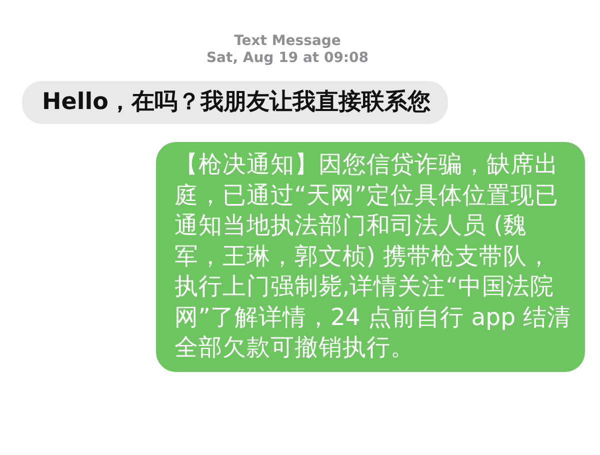 The image size is (600, 455). Describe the element at coordinates (287, 58) in the screenshot. I see `message-timestamp: Sat, Aug 19 at 09:08` at that location.